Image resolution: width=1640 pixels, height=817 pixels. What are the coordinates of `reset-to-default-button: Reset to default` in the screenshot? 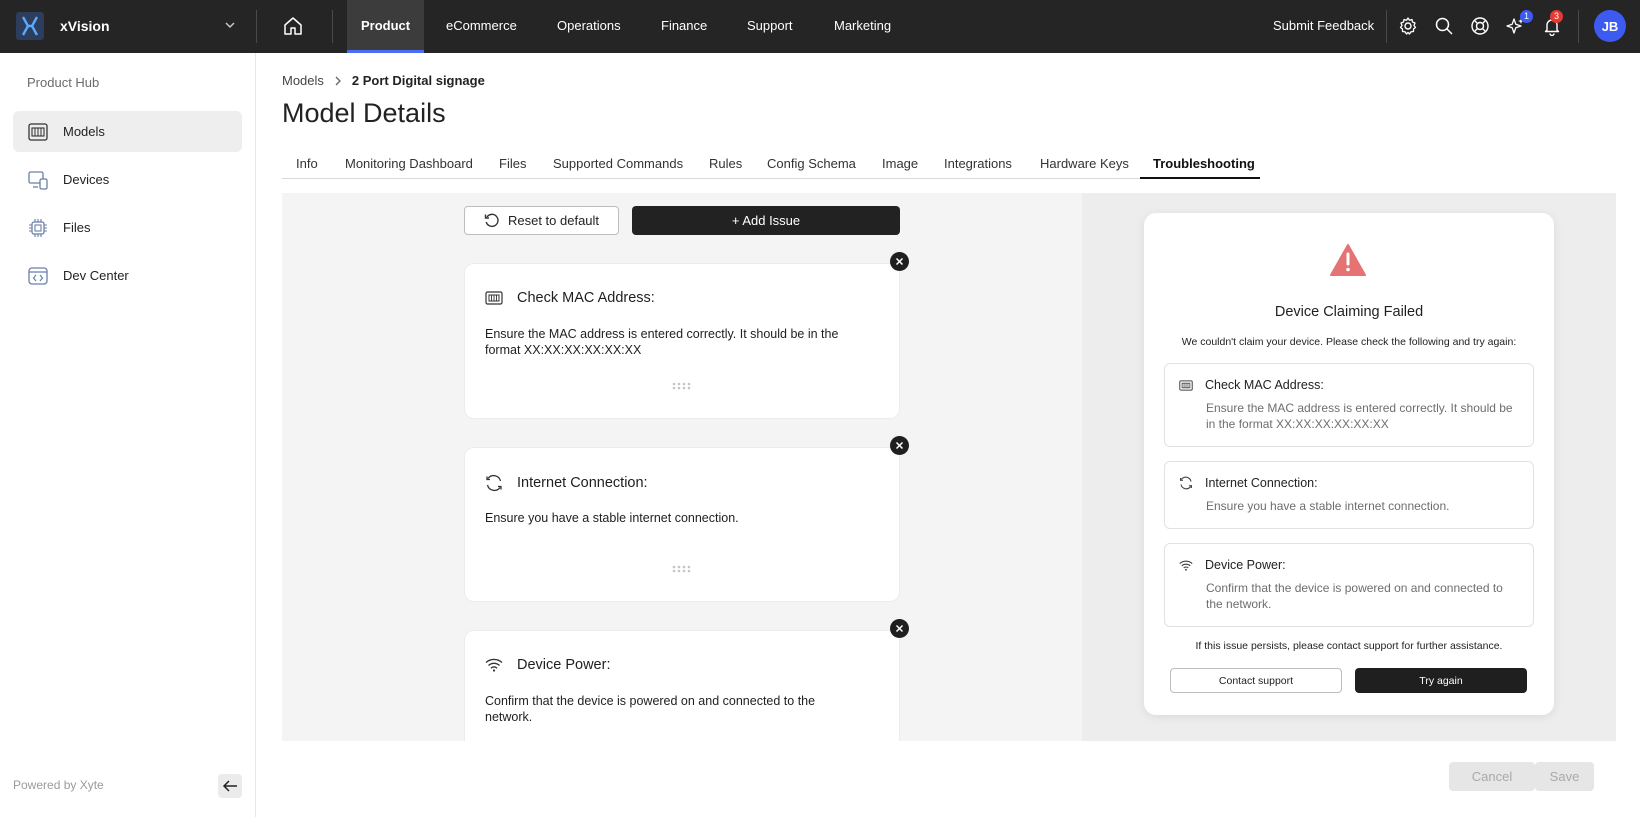 It's located at (541, 220).